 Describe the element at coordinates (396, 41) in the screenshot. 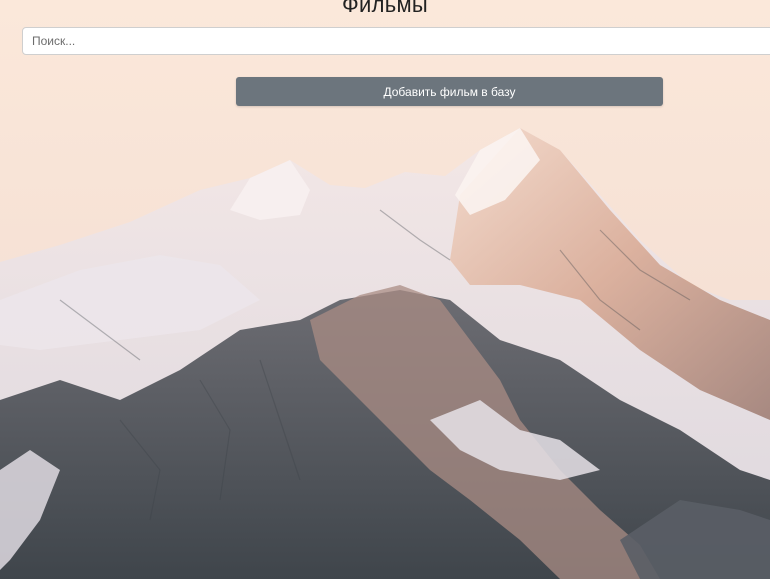

I see `search-input` at that location.